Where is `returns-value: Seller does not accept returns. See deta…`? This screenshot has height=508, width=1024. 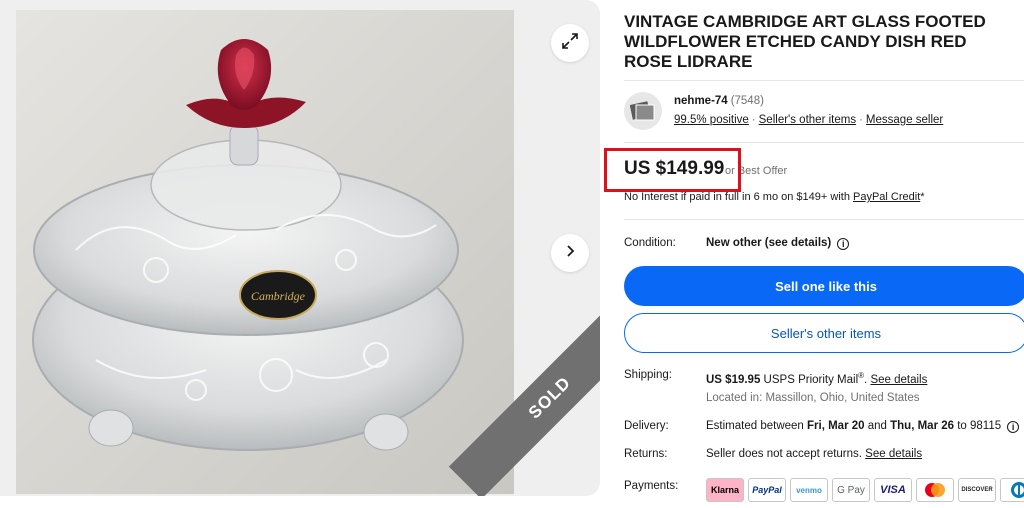 returns-value: Seller does not accept returns. See deta… is located at coordinates (814, 454).